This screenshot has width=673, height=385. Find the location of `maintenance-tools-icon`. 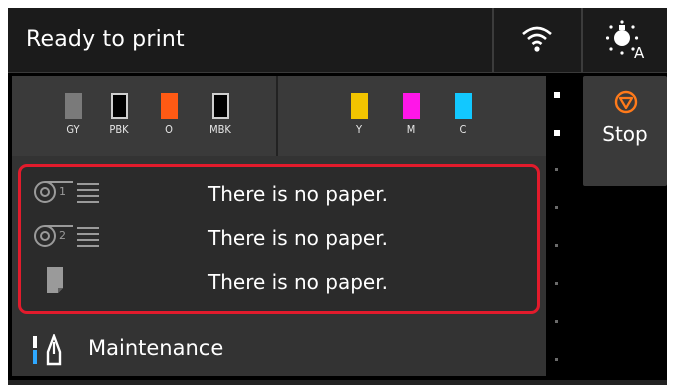

maintenance-tools-icon is located at coordinates (47, 350).